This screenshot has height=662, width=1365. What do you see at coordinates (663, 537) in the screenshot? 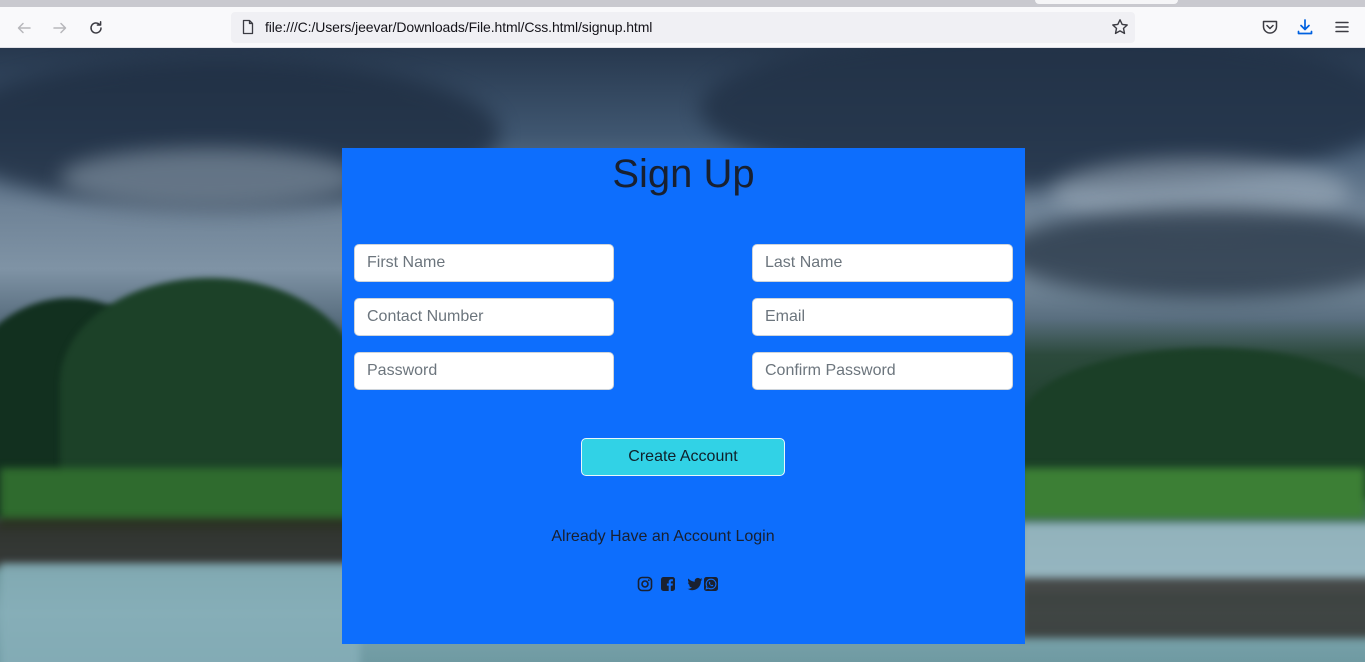
I see `login-link: Already Have an Account Login` at bounding box center [663, 537].